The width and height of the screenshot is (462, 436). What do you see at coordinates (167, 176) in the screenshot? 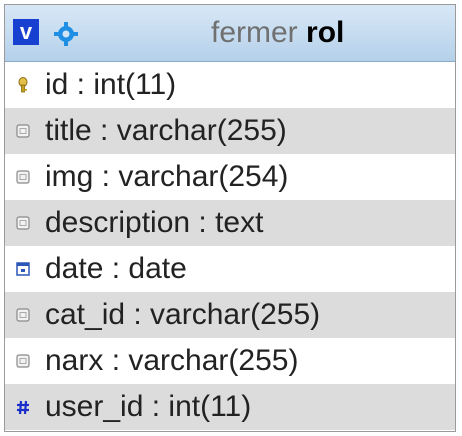
I see `column-label: img : varchar(254)` at bounding box center [167, 176].